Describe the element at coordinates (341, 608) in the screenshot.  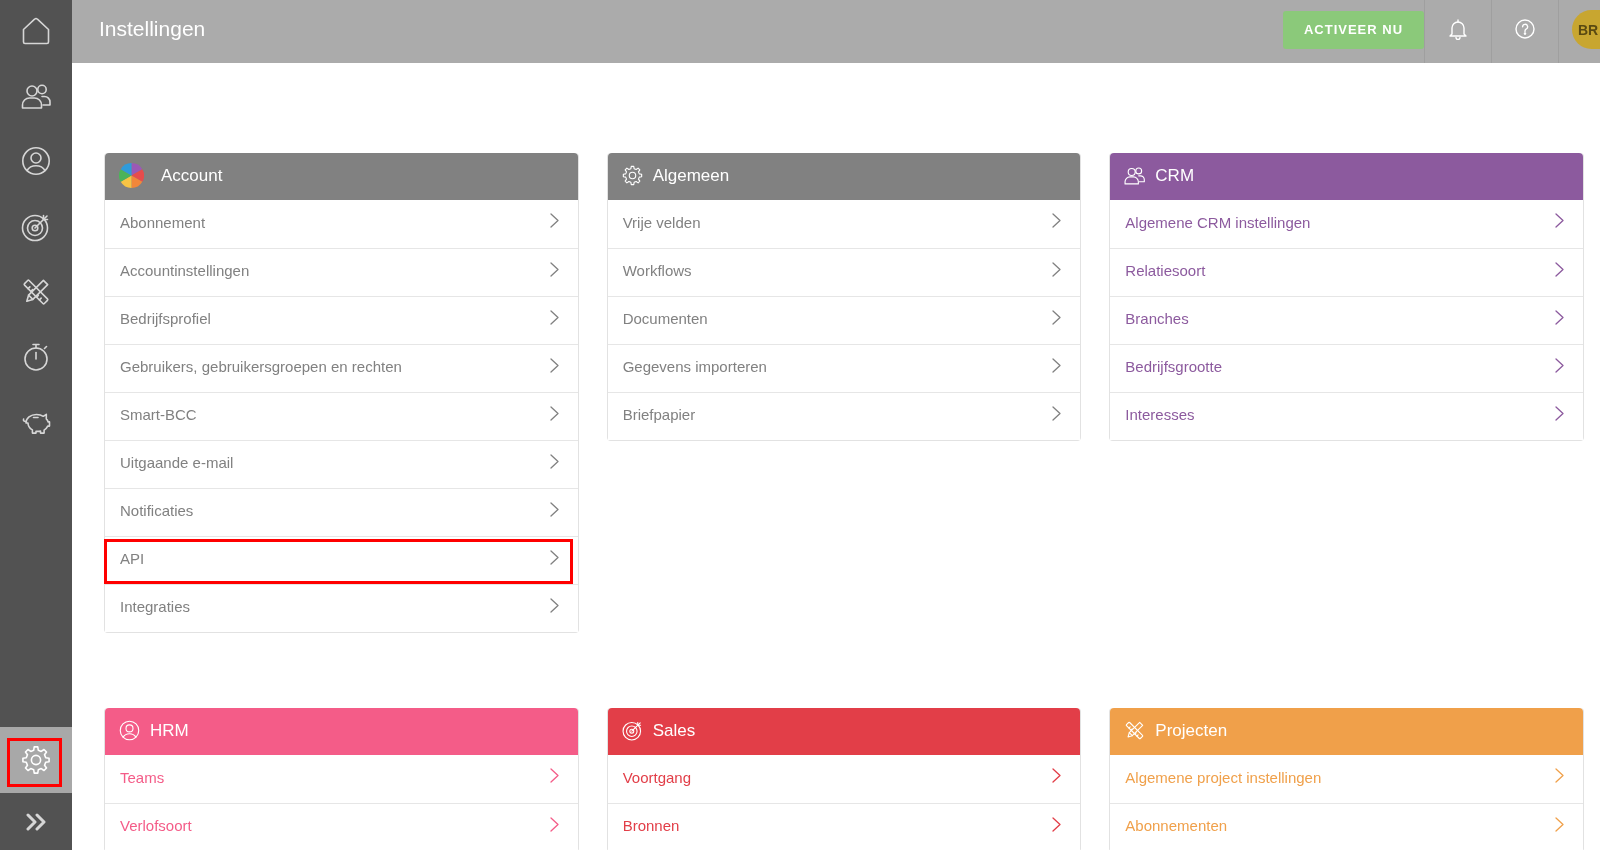
I see `settings-list-item: Integraties` at that location.